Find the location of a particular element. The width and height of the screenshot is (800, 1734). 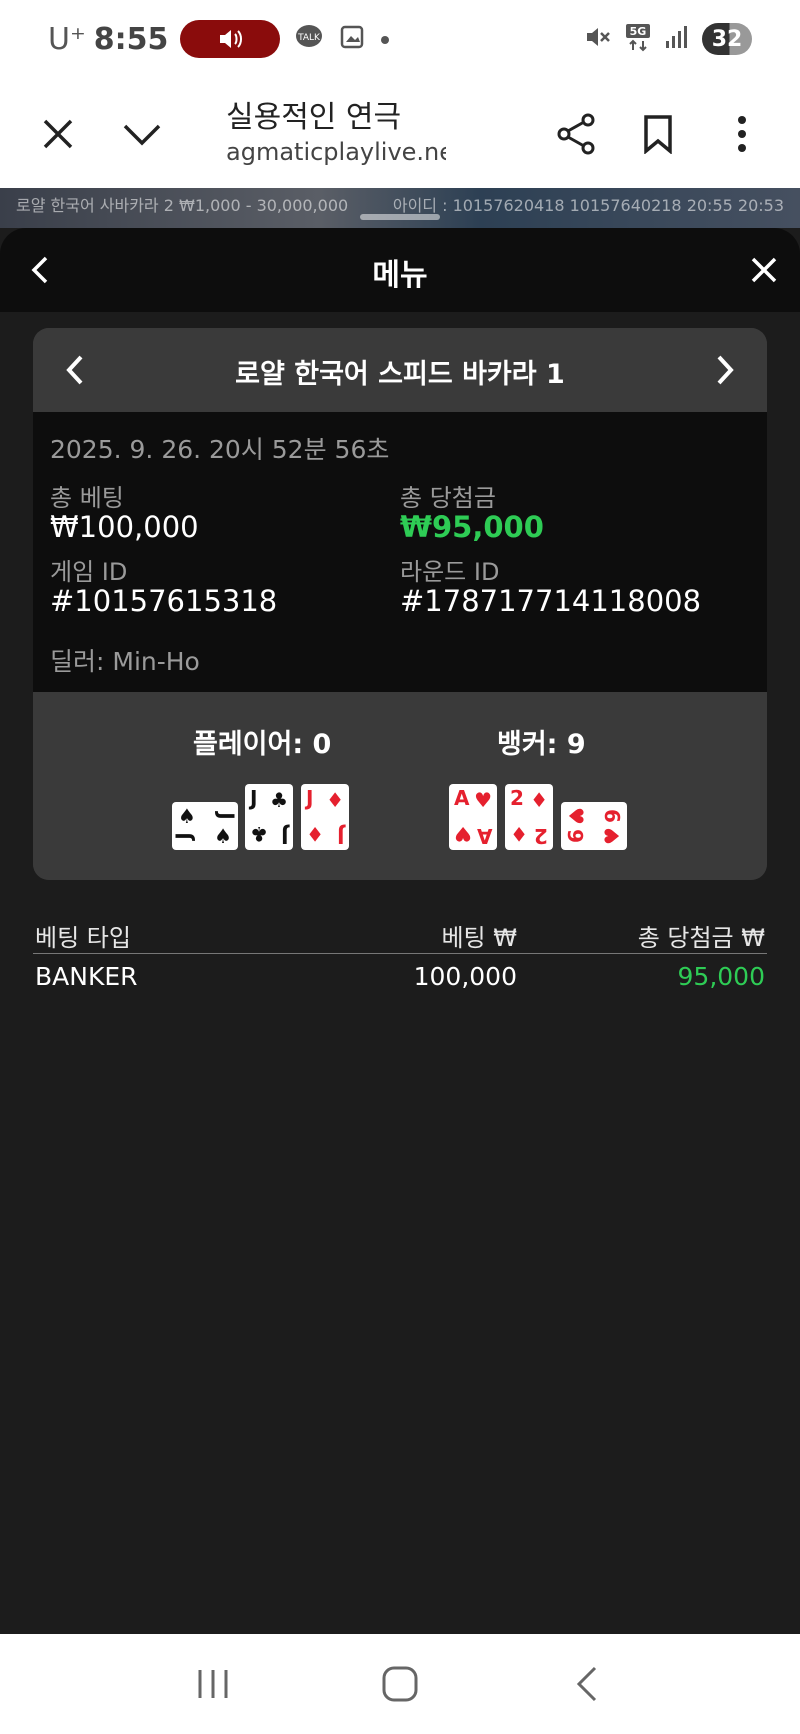

notification-dot-icon is located at coordinates (385, 39).